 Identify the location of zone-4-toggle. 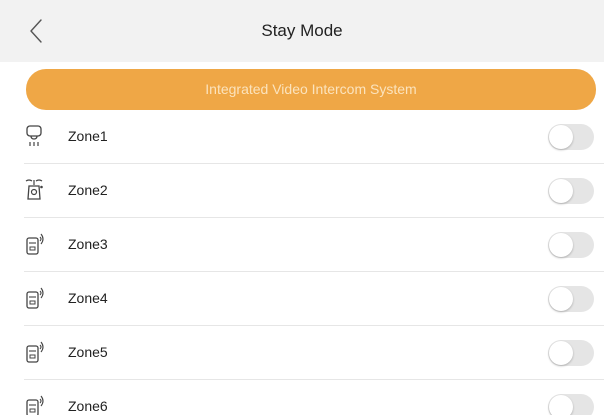
(571, 299).